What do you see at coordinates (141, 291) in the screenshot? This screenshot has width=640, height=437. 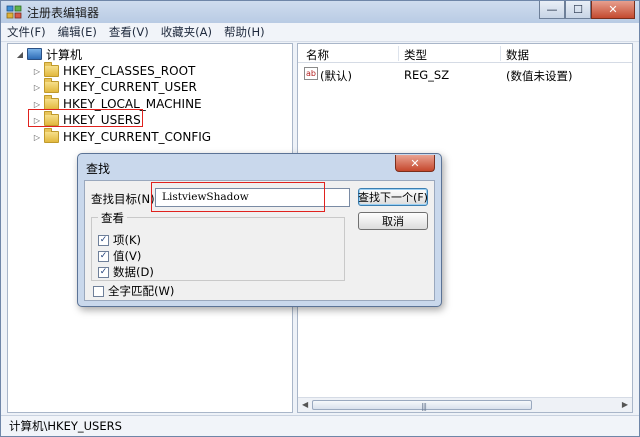 I see `option-whole-word-label: 全字匹配(W)` at bounding box center [141, 291].